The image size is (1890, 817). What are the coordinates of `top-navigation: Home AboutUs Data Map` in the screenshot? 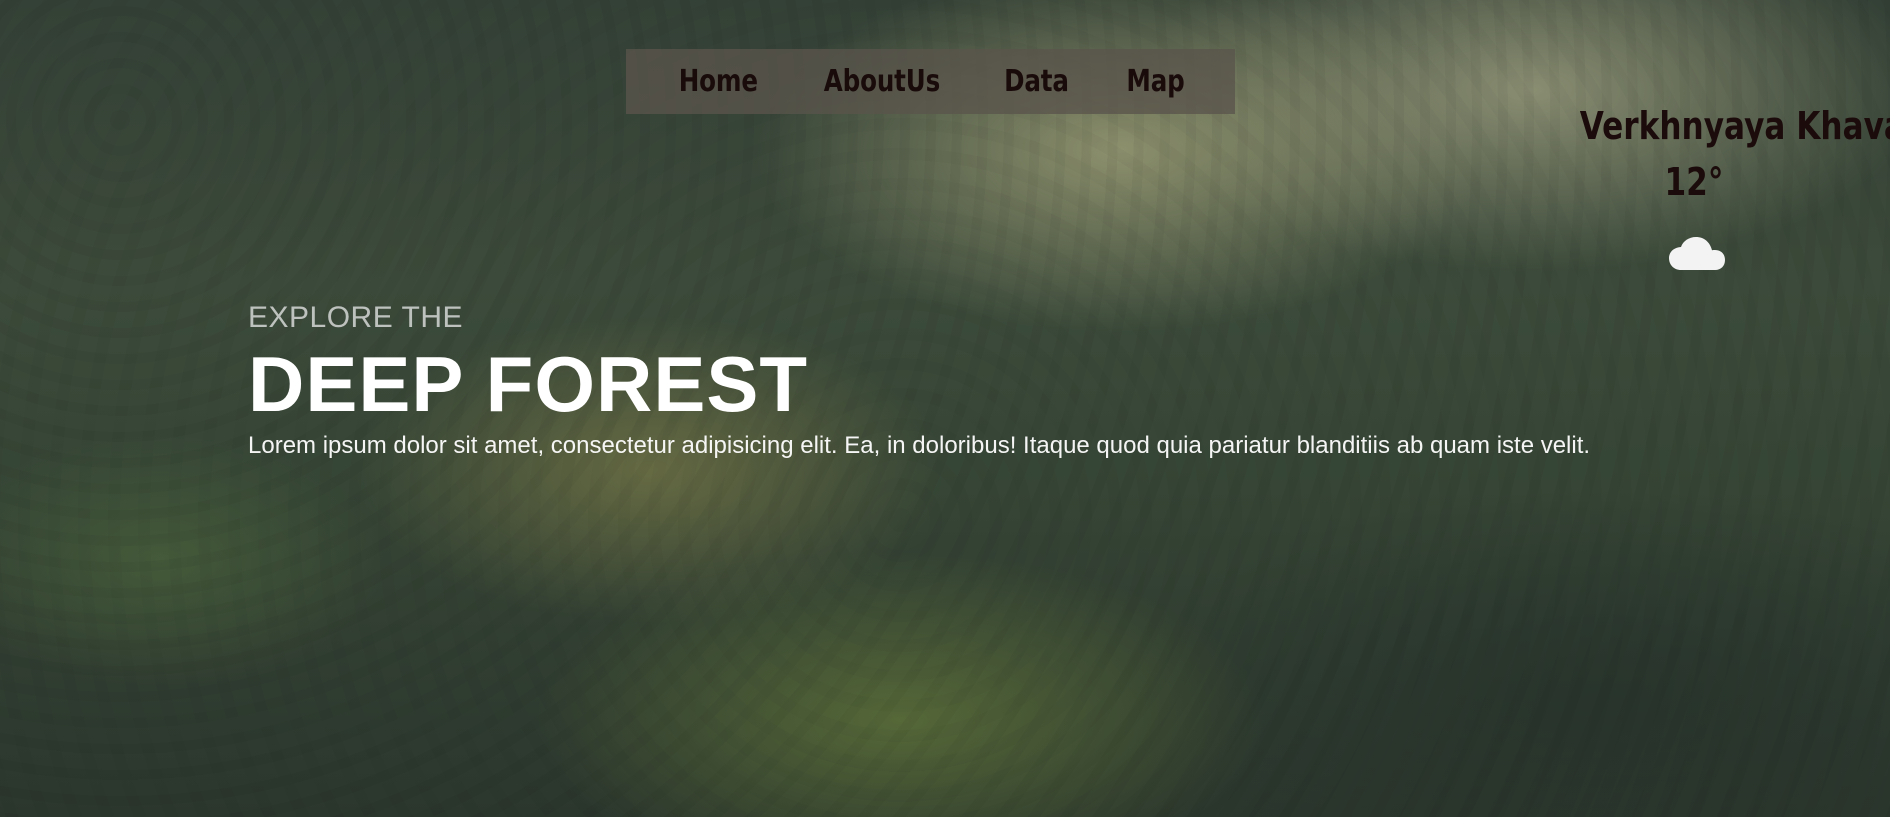 It's located at (930, 81).